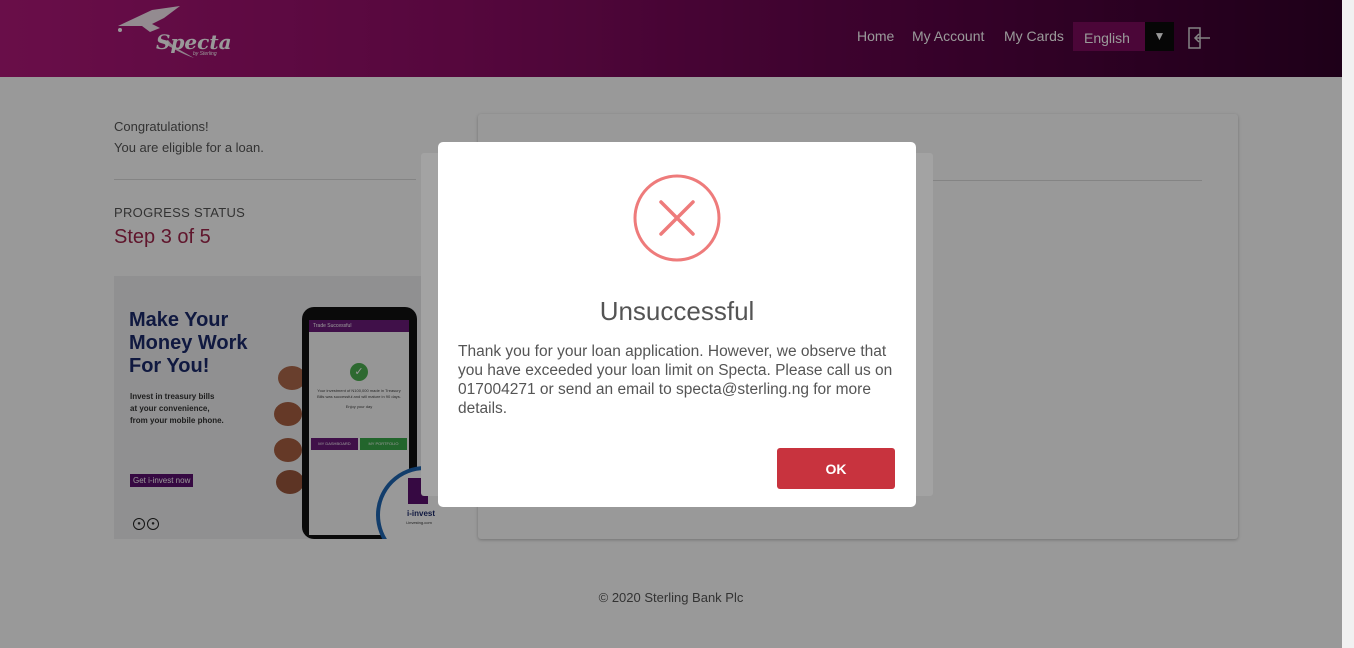  What do you see at coordinates (677, 218) in the screenshot?
I see `x-circle-icon` at bounding box center [677, 218].